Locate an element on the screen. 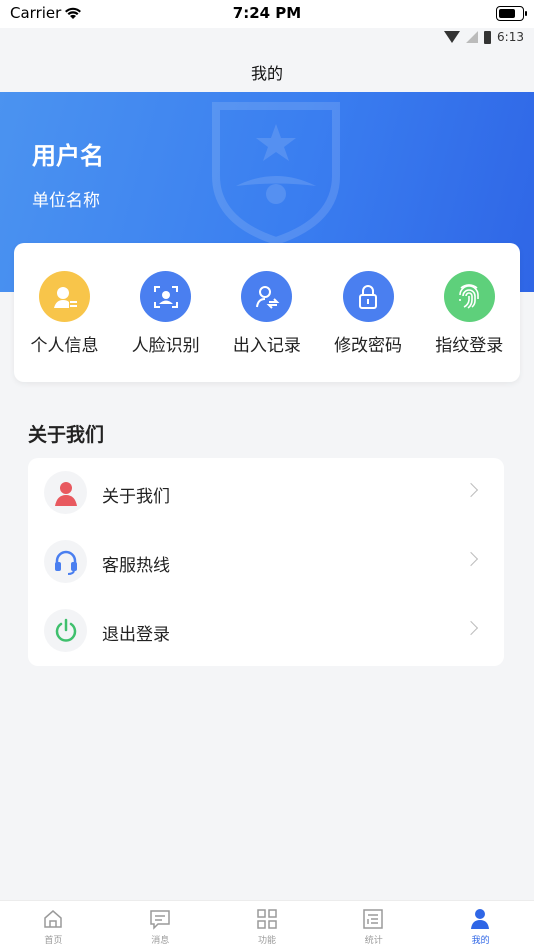 The width and height of the screenshot is (534, 950). quick-action-label: 人脸识别 is located at coordinates (165, 346).